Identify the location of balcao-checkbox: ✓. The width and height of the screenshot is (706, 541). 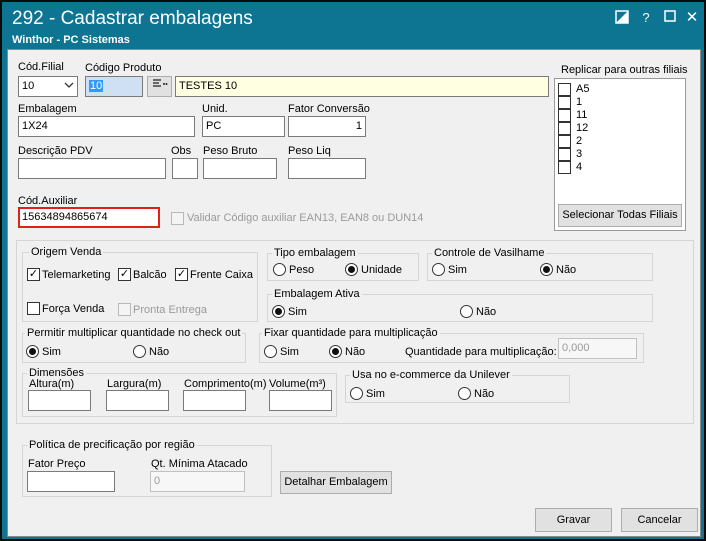
(124, 274).